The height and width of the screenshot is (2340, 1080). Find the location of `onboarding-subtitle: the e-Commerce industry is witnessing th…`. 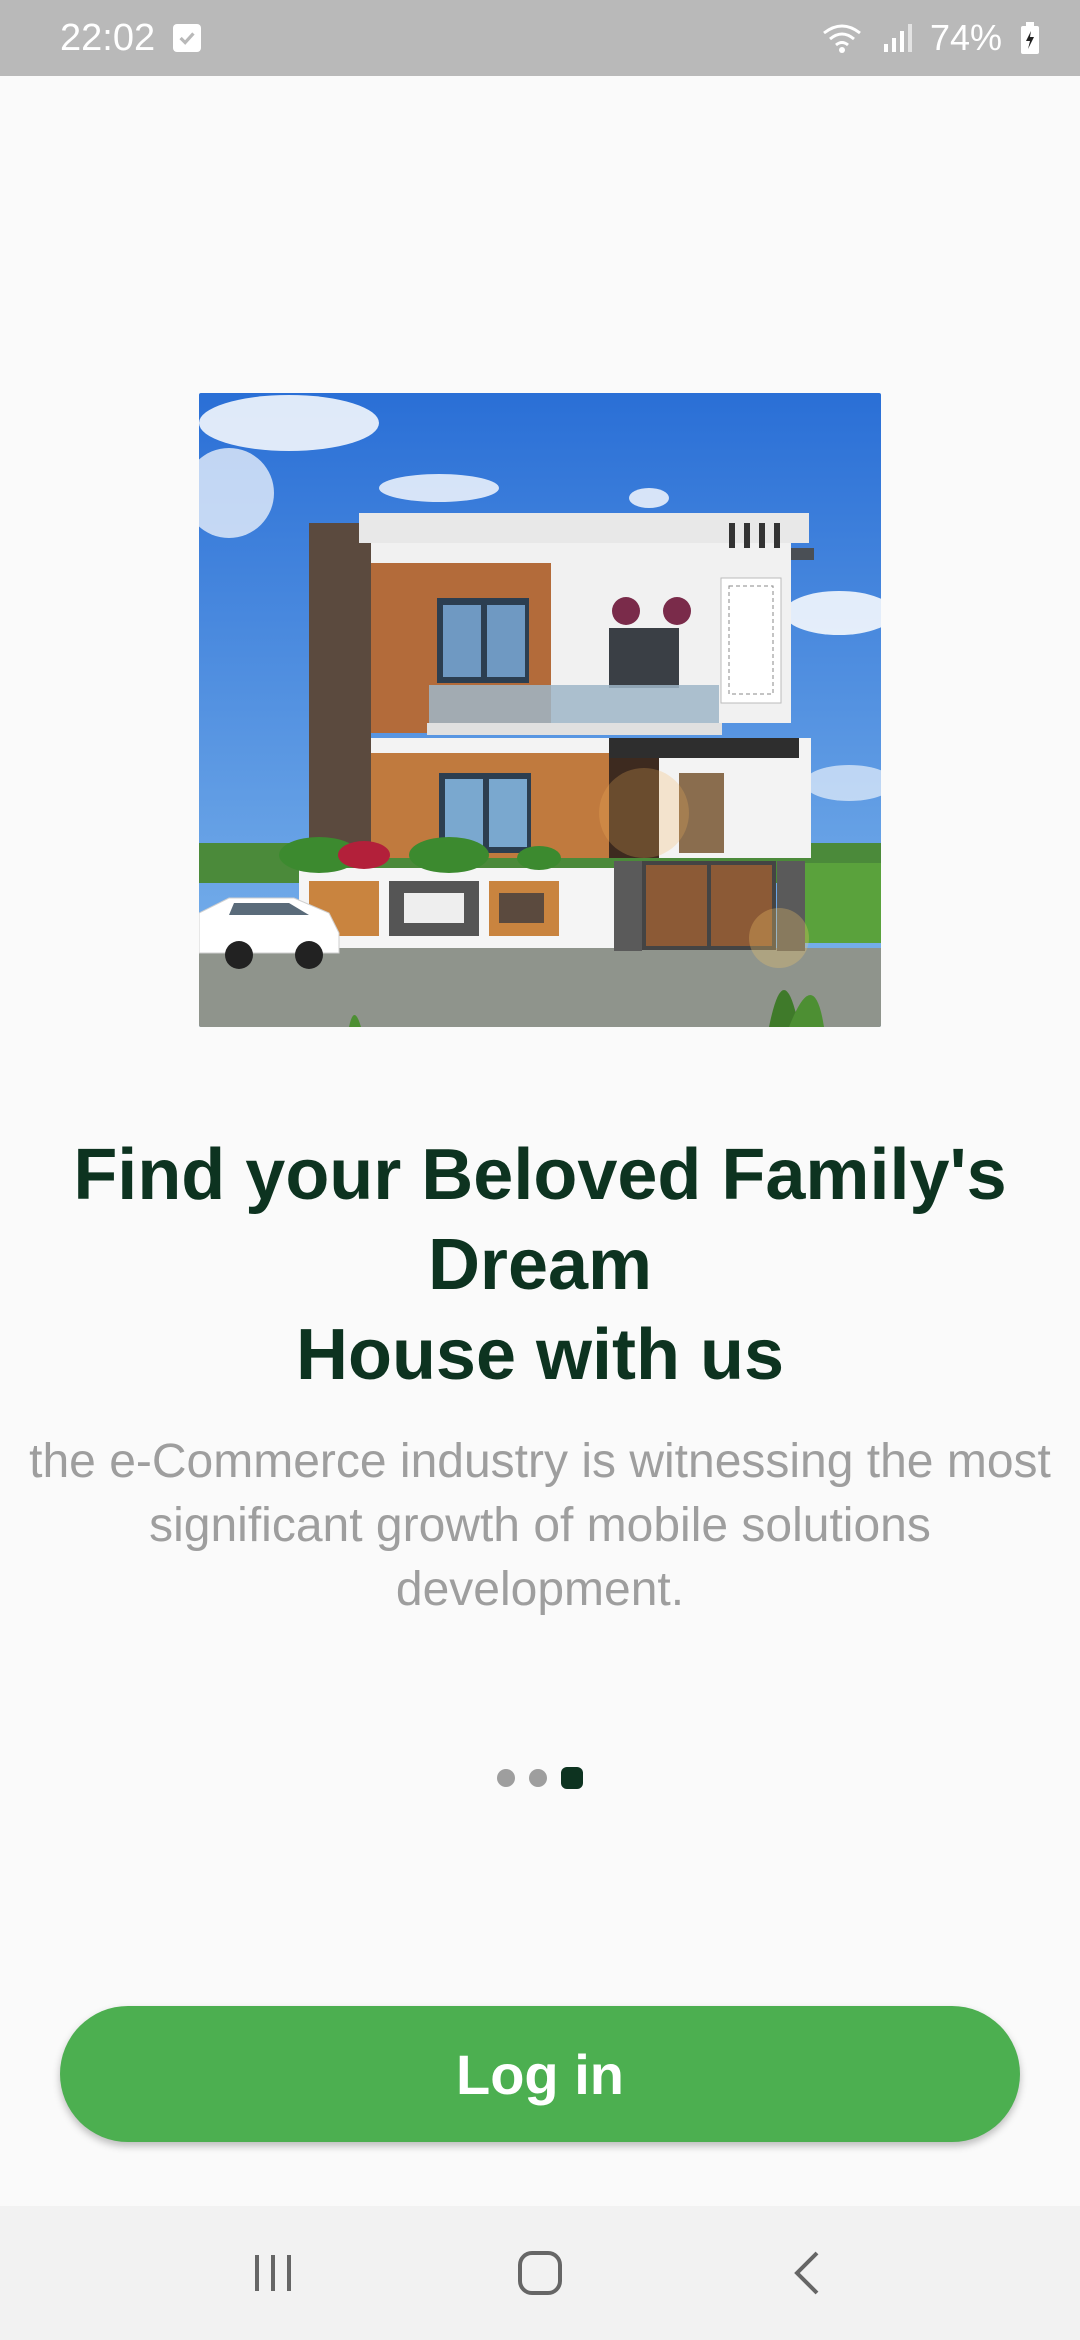

onboarding-subtitle: the e-Commerce industry is witnessing th… is located at coordinates (540, 1525).